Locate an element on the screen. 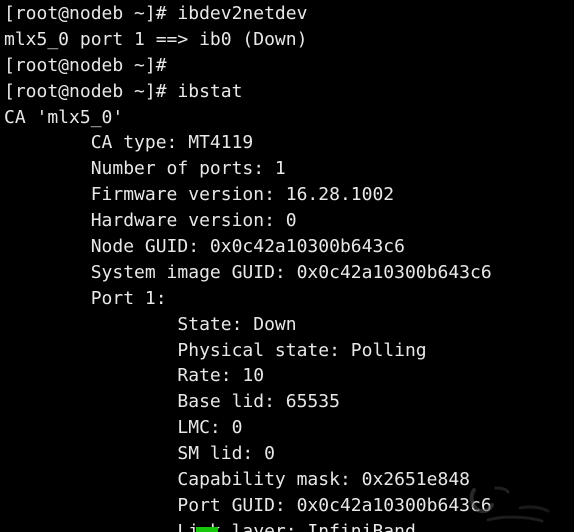 This screenshot has height=532, width=574. terminal-line: Node GUID: 0x0c42a10300b643c6 is located at coordinates (204, 247).